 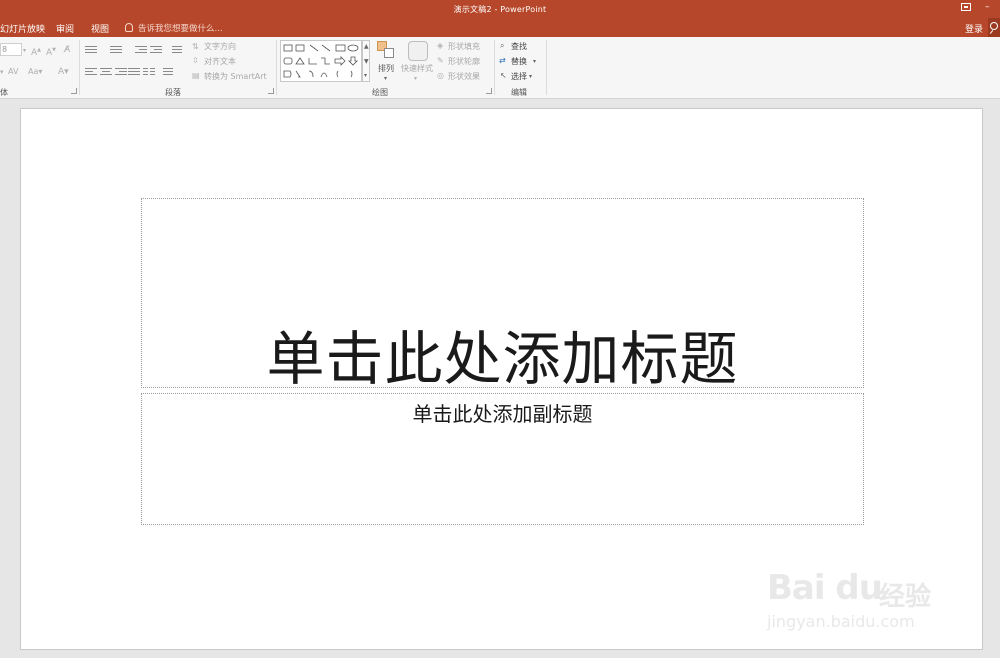 What do you see at coordinates (2, 72) in the screenshot?
I see `shadow-icon: ▾` at bounding box center [2, 72].